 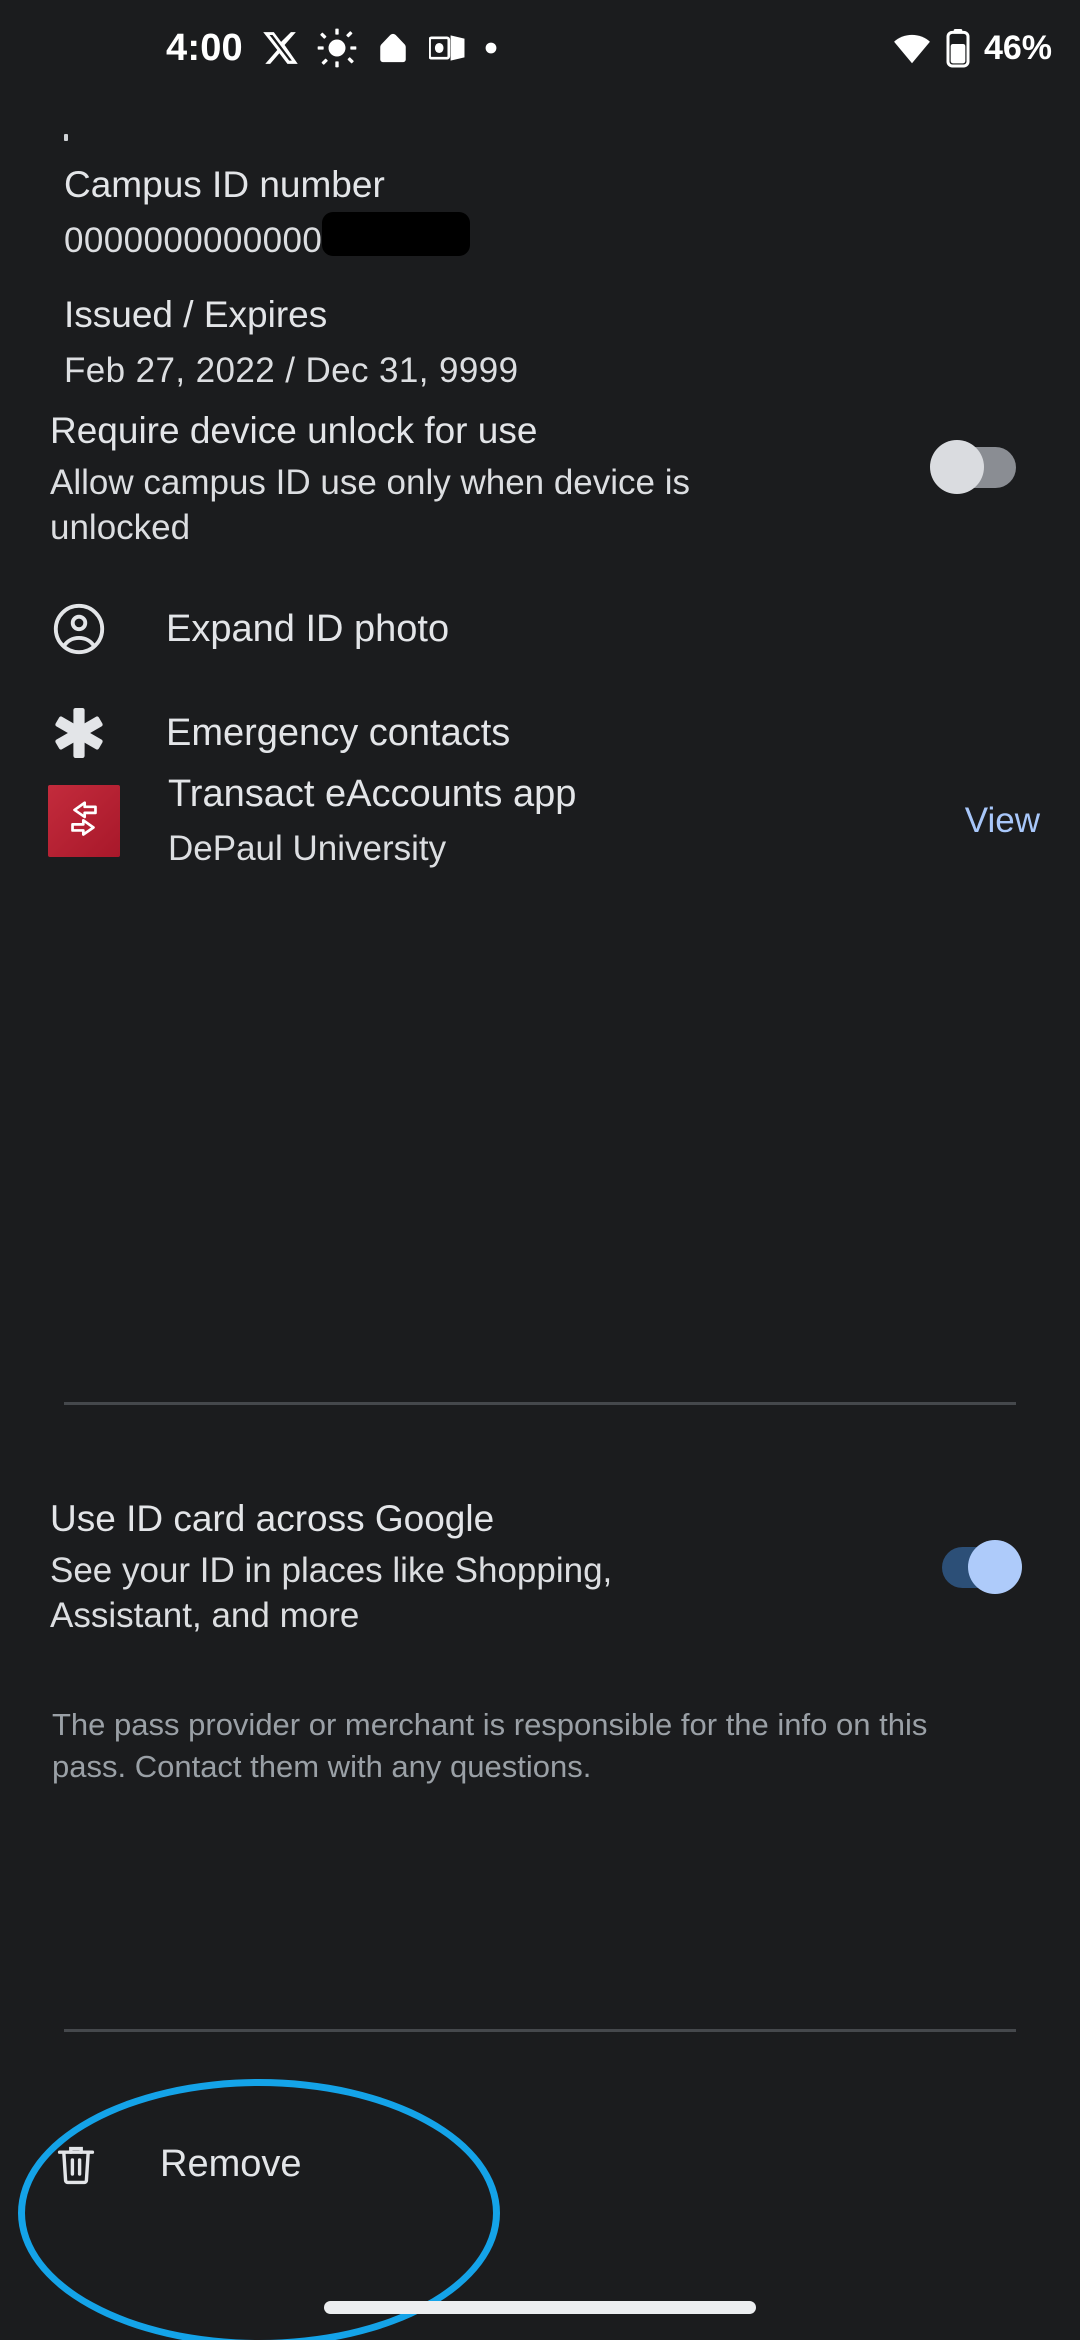 I want to click on x-twitter-icon, so click(x=280, y=48).